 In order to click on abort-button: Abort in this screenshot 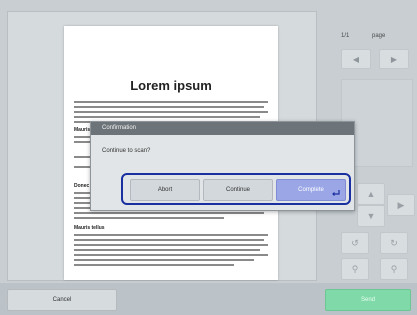, I will do `click(165, 190)`.